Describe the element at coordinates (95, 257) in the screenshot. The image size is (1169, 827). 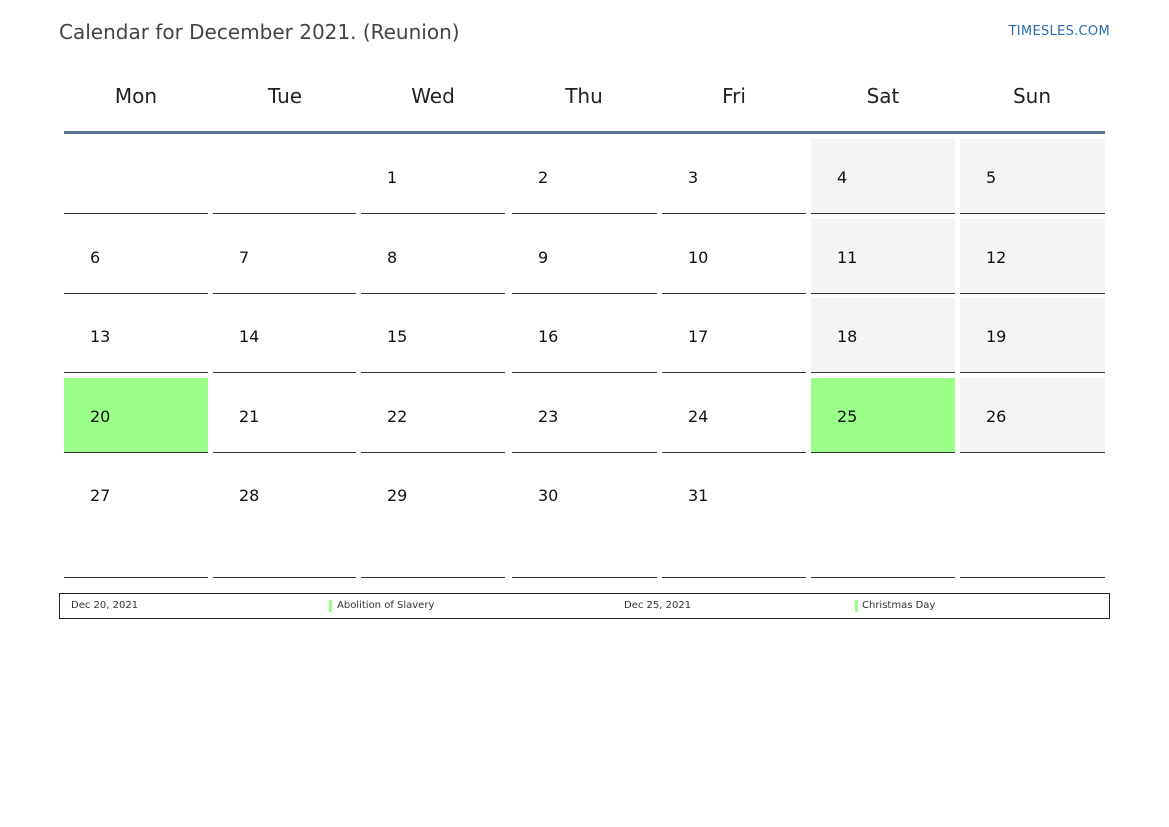
I see `day-number: 6` at that location.